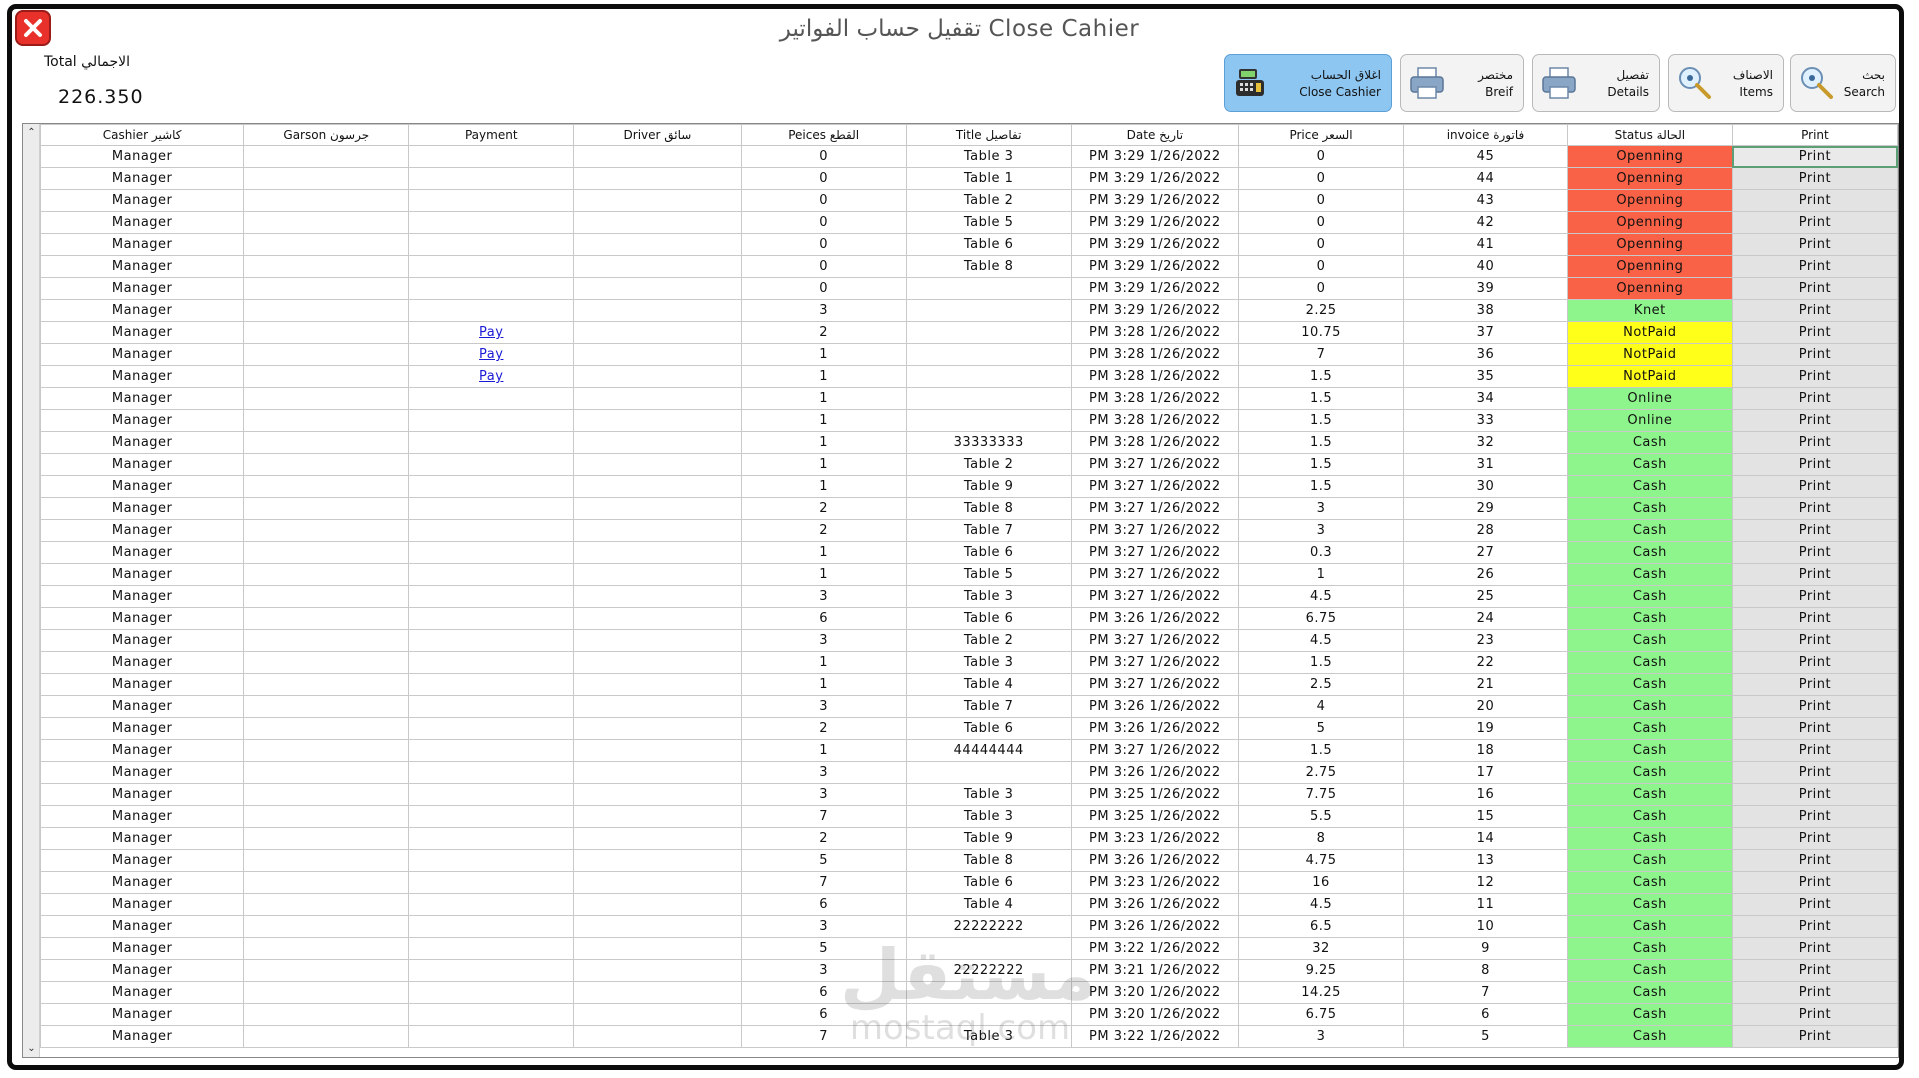  Describe the element at coordinates (1726, 83) in the screenshot. I see `items-button: الاصناف Items` at that location.